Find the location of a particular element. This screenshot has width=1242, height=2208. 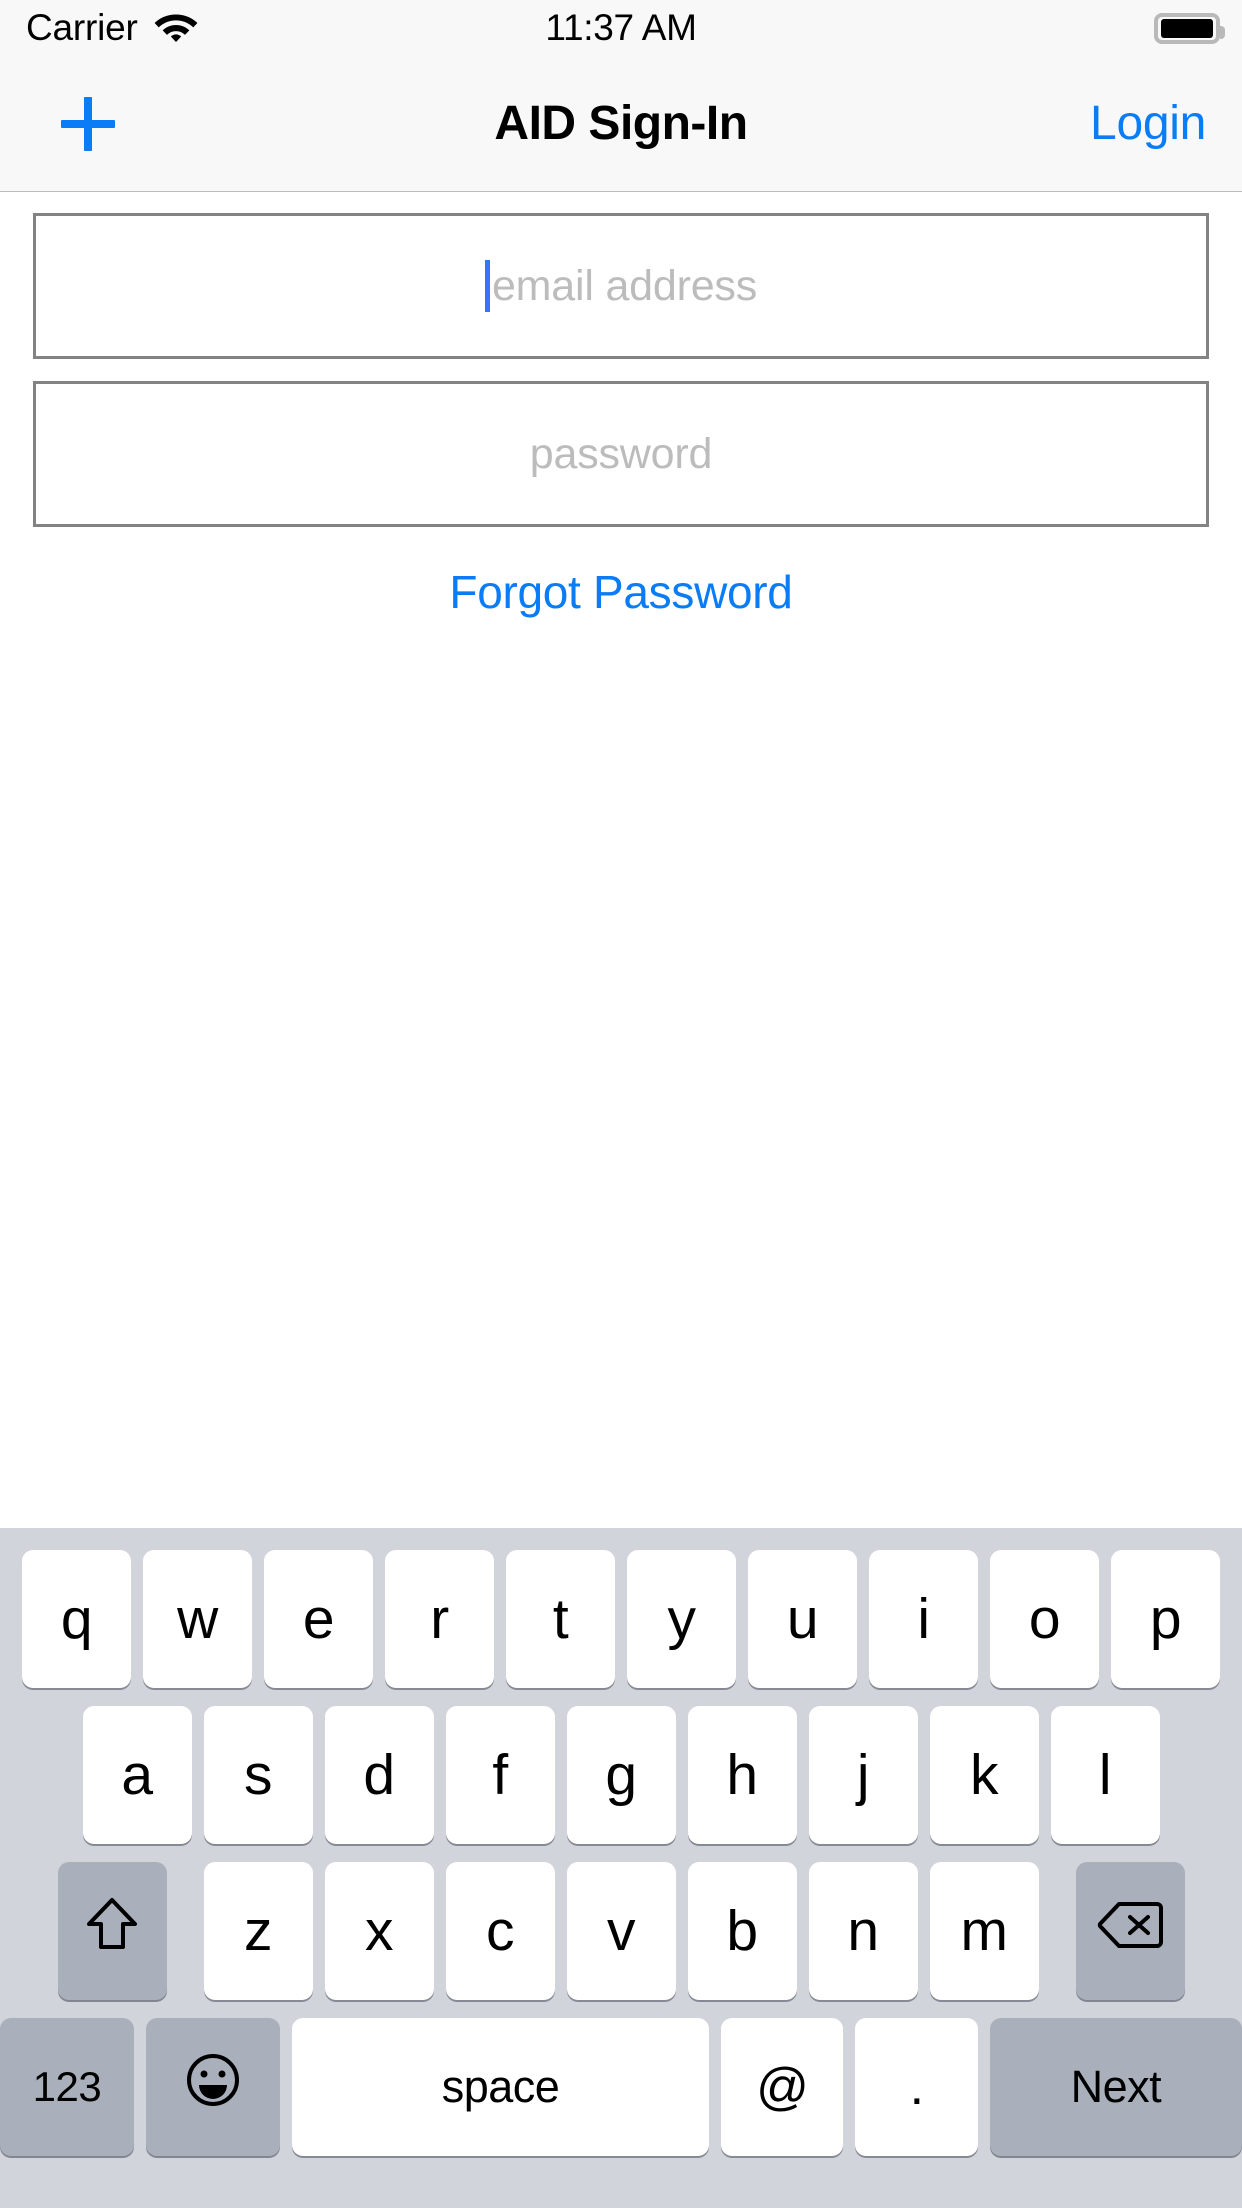

forgot-password-row: Forgot Password is located at coordinates (621, 592).